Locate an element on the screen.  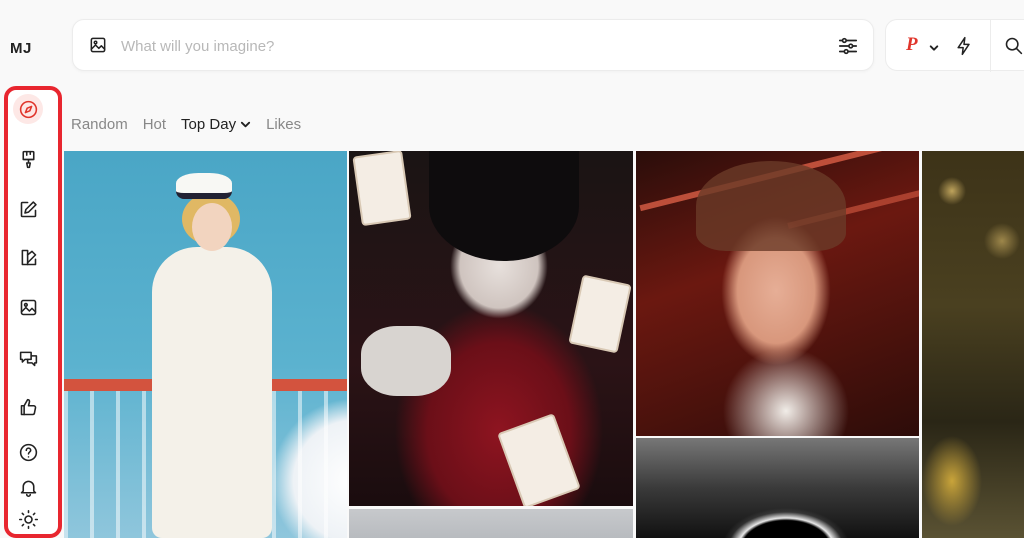
gallery-image-partial is located at coordinates (491, 523).